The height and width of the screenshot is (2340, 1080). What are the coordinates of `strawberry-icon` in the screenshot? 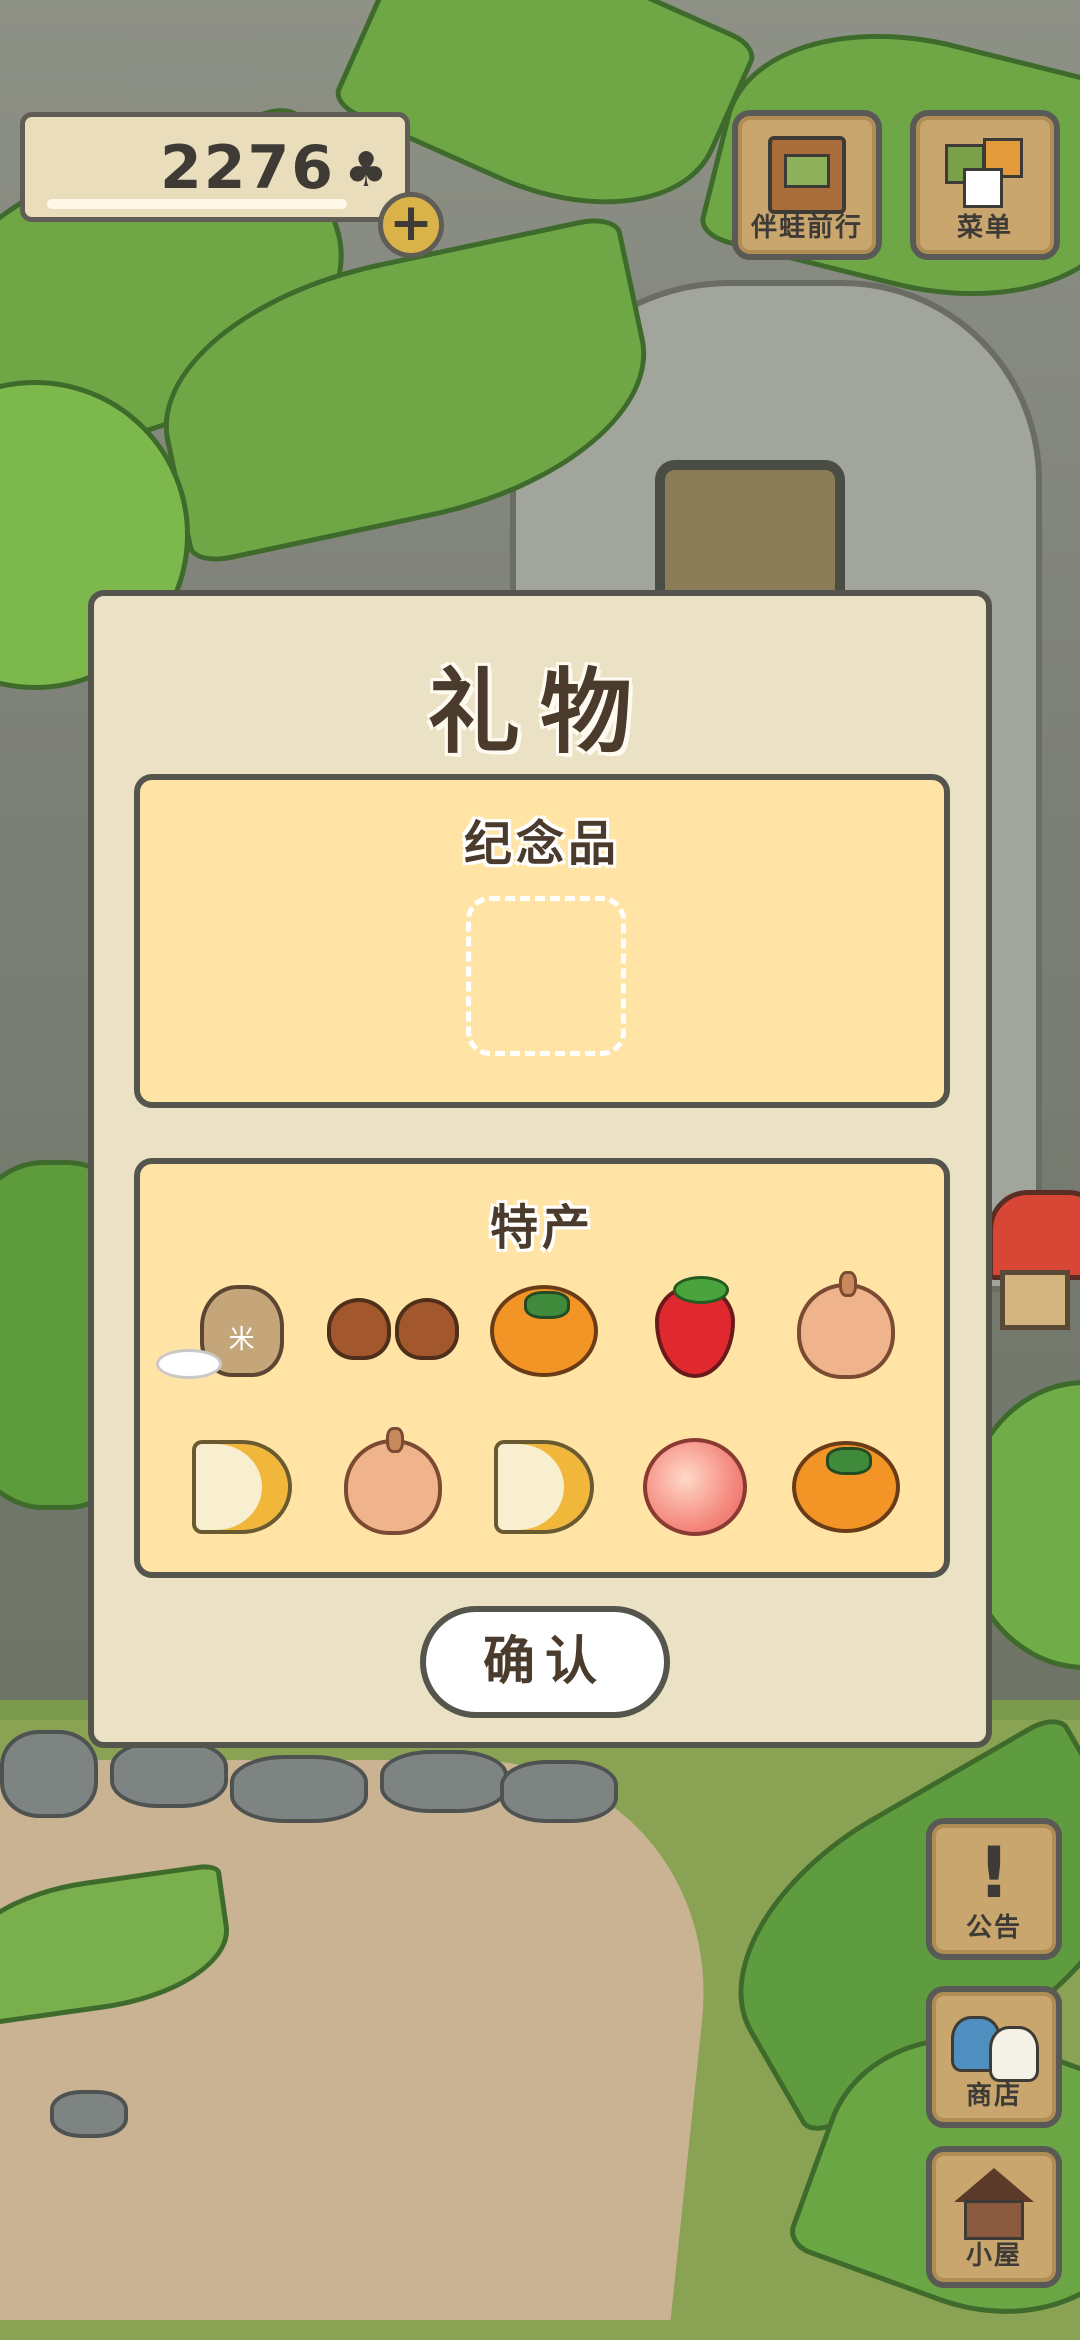 It's located at (695, 1327).